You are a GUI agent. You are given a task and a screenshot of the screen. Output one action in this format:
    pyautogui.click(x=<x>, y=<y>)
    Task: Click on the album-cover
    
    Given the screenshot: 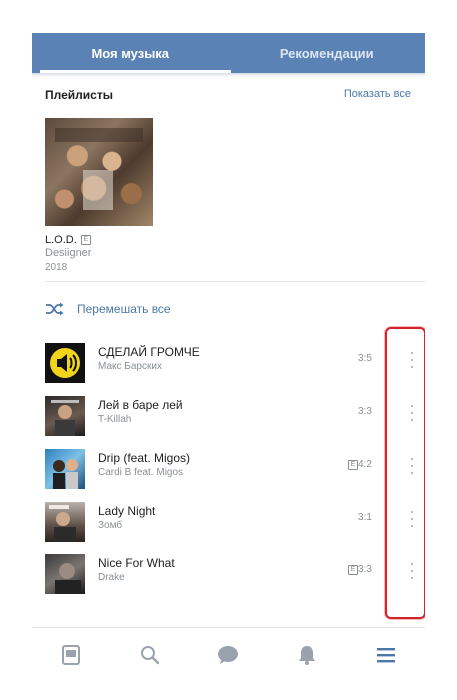 What is the action you would take?
    pyautogui.click(x=99, y=172)
    